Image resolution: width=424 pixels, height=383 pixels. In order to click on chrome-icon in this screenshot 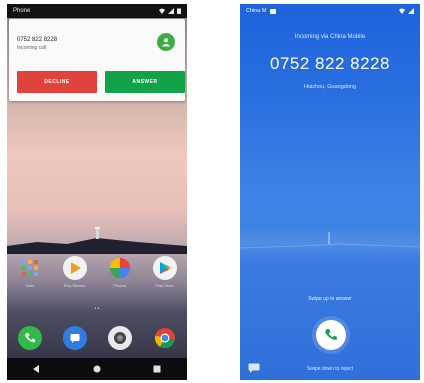, I will do `click(165, 338)`.